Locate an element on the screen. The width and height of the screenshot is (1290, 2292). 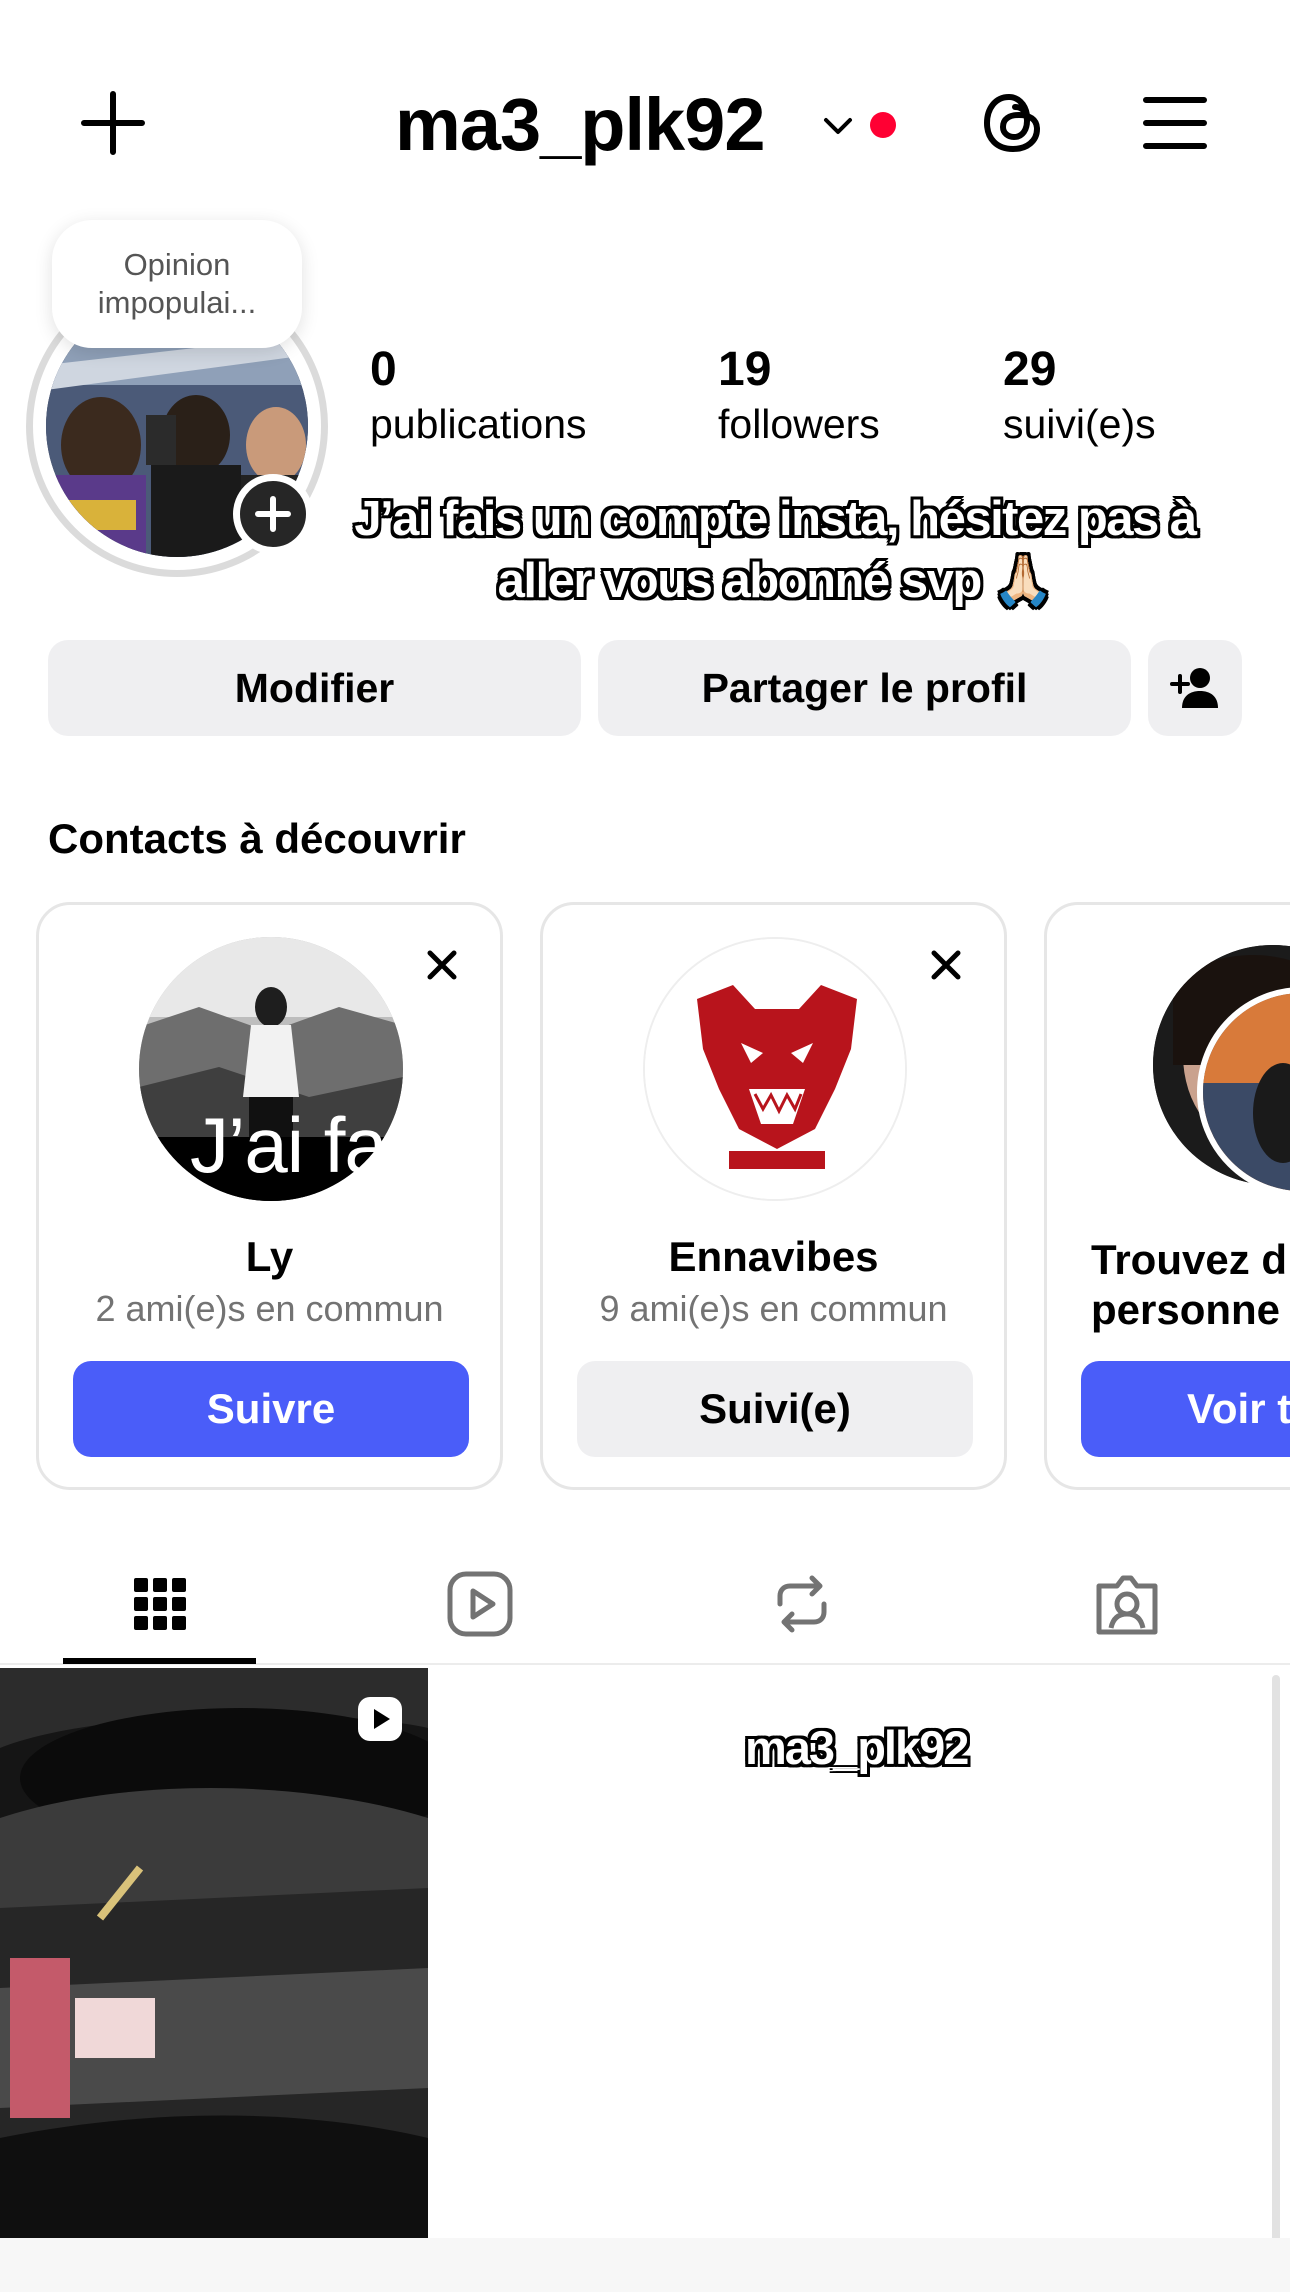
suggestion-avatar is located at coordinates (775, 1069).